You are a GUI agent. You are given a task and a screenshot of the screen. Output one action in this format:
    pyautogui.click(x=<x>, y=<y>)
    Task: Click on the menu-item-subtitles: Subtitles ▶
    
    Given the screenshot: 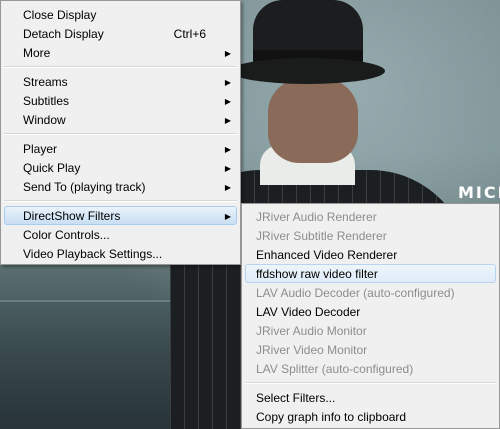 What is the action you would take?
    pyautogui.click(x=120, y=100)
    